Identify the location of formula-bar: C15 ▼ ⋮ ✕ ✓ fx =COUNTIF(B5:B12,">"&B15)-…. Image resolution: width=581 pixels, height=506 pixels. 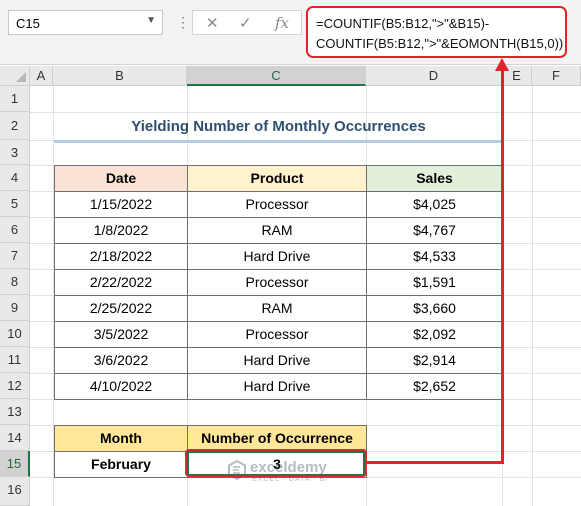
(290, 32).